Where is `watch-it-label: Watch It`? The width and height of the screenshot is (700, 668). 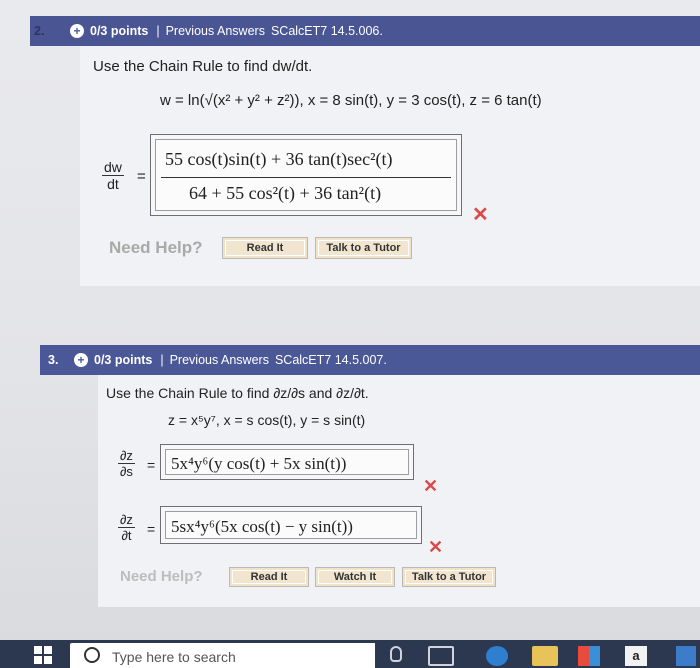 watch-it-label: Watch It is located at coordinates (355, 577).